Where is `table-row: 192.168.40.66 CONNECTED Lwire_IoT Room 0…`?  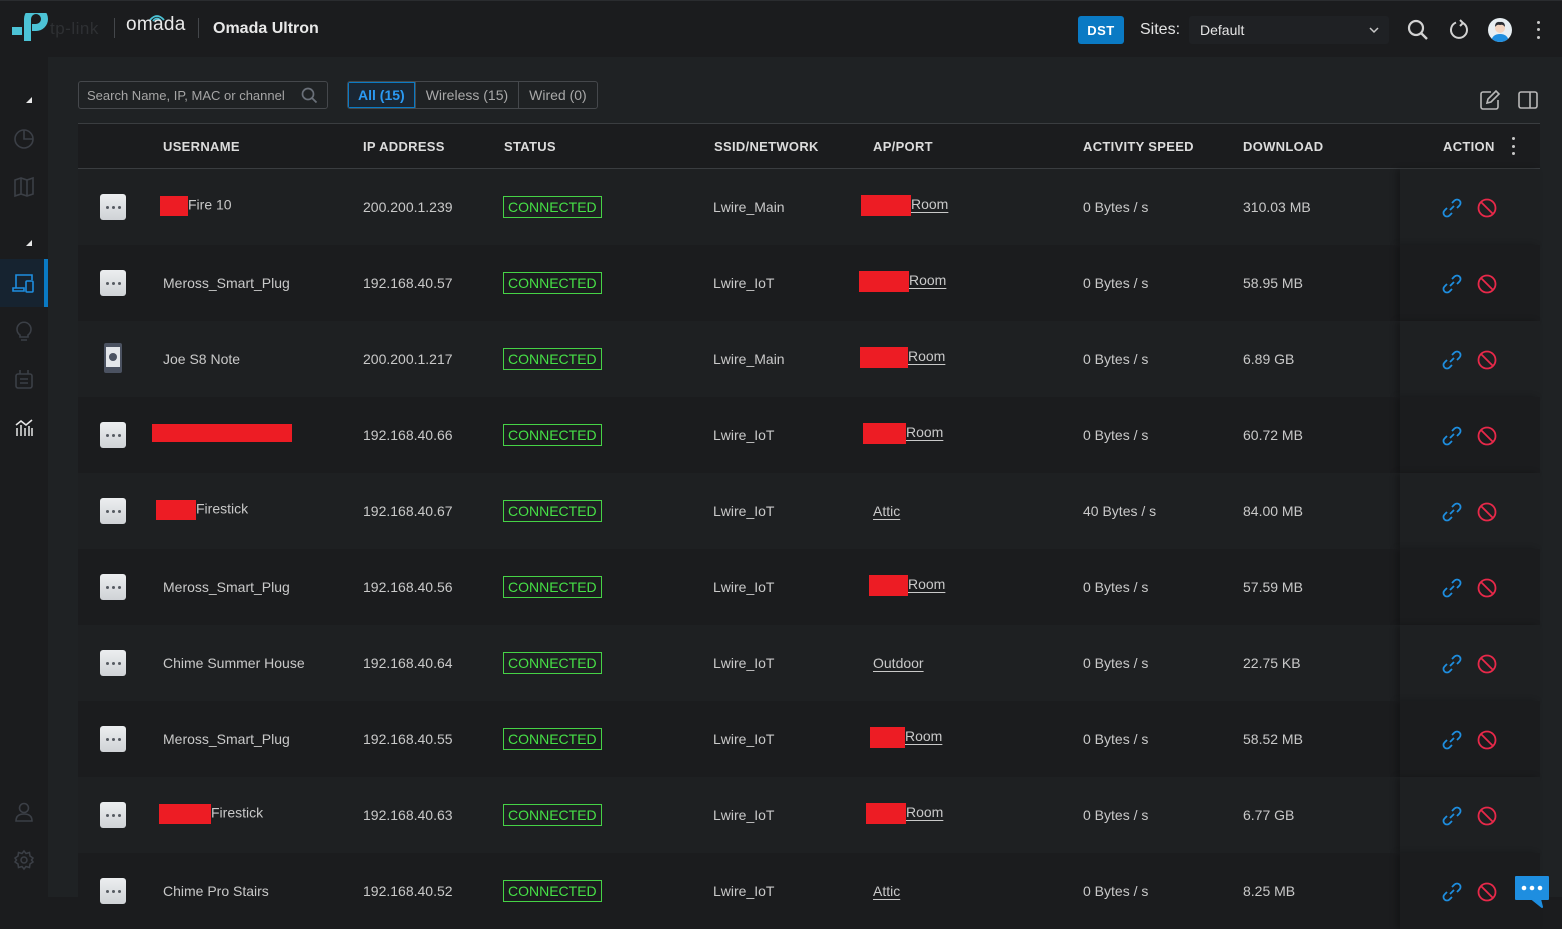
table-row: 192.168.40.66 CONNECTED Lwire_IoT Room 0… is located at coordinates (809, 435).